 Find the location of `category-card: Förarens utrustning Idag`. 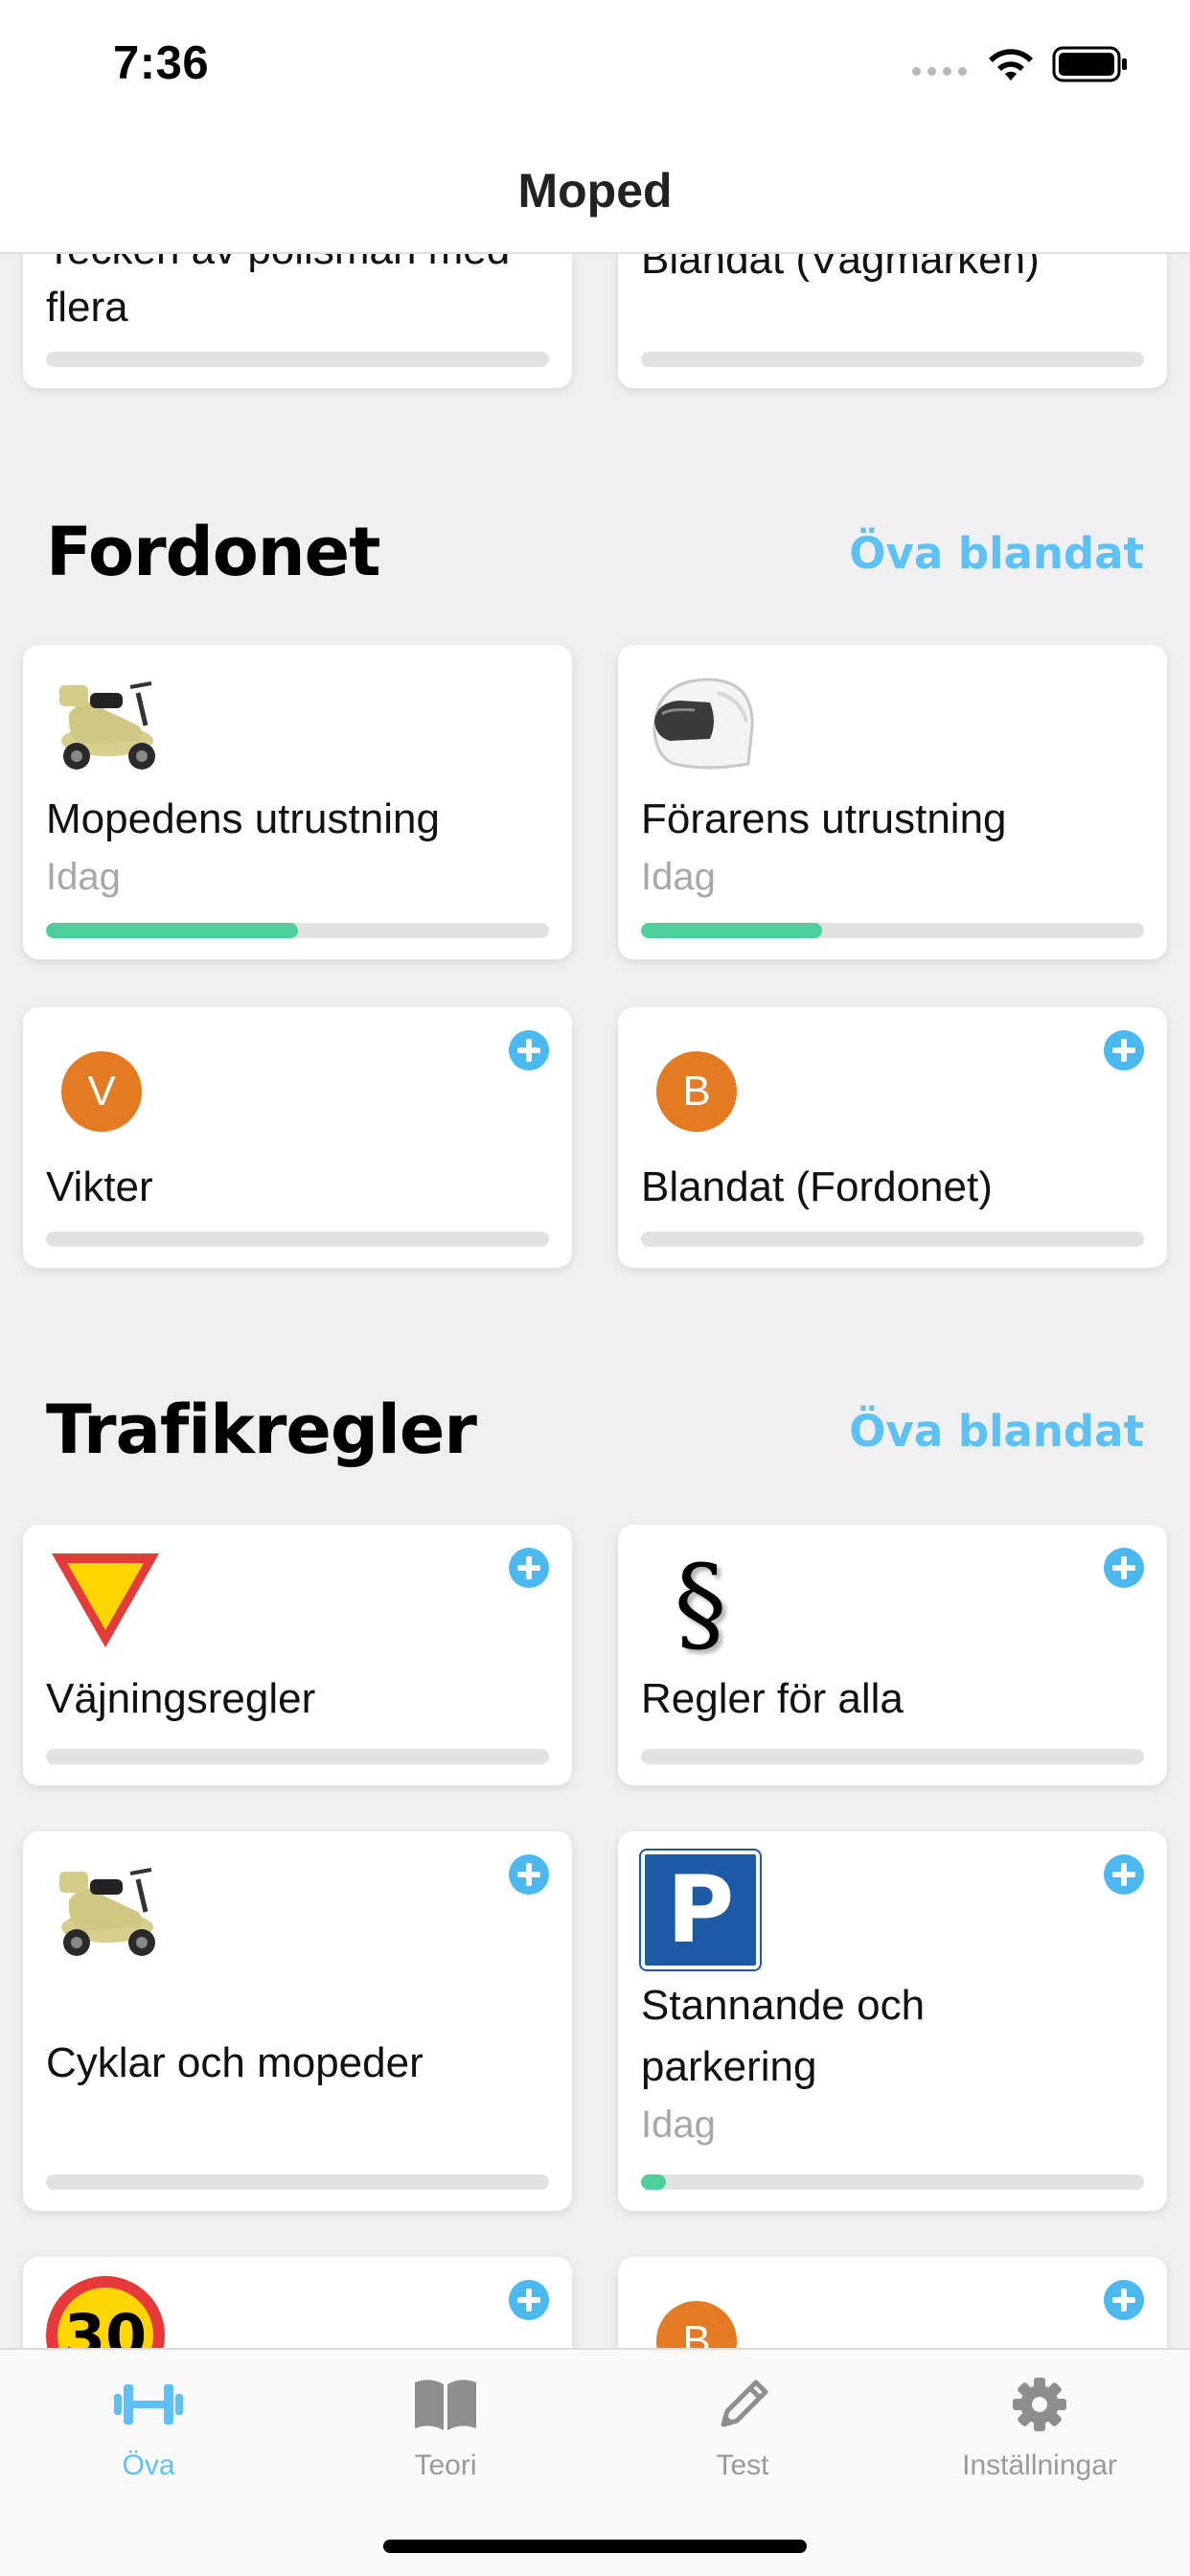

category-card: Förarens utrustning Idag is located at coordinates (893, 802).